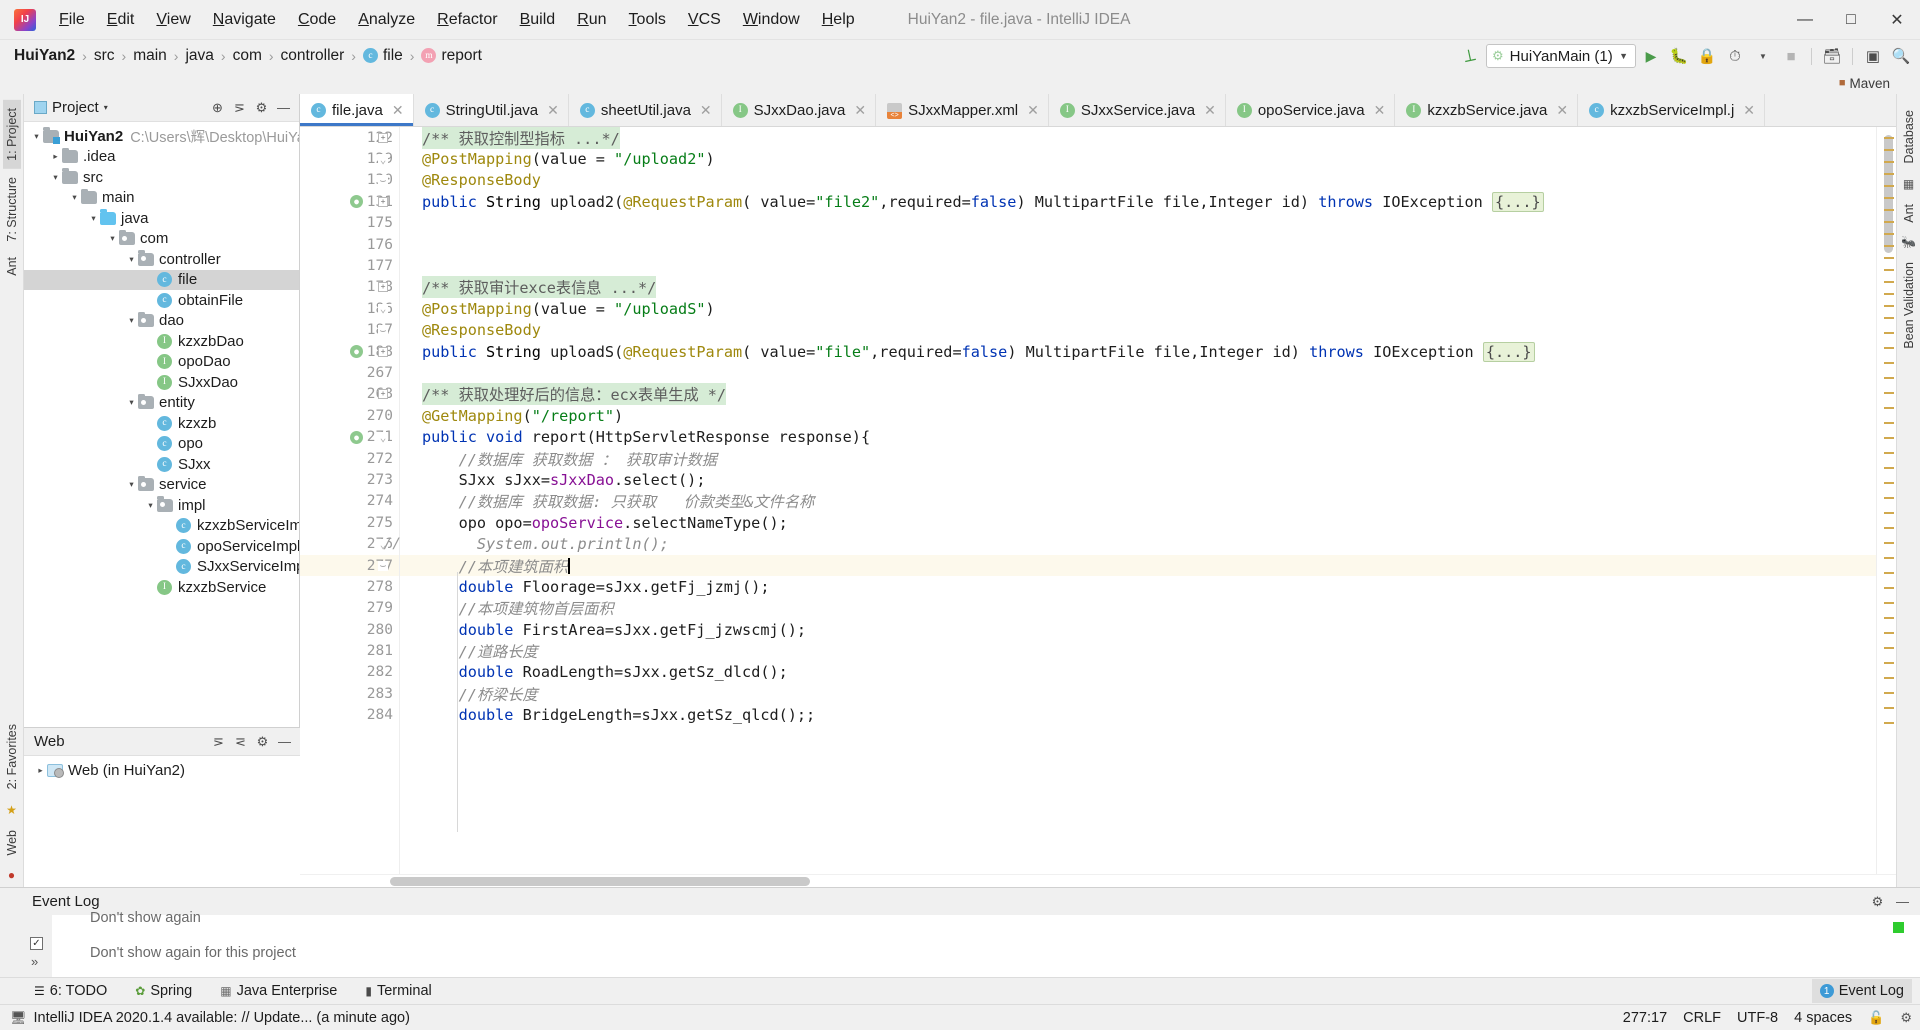 This screenshot has width=1920, height=1030. What do you see at coordinates (645, 110) in the screenshot?
I see `editor-tab-sheetutil-java: c sheetUtil.java ✕` at bounding box center [645, 110].